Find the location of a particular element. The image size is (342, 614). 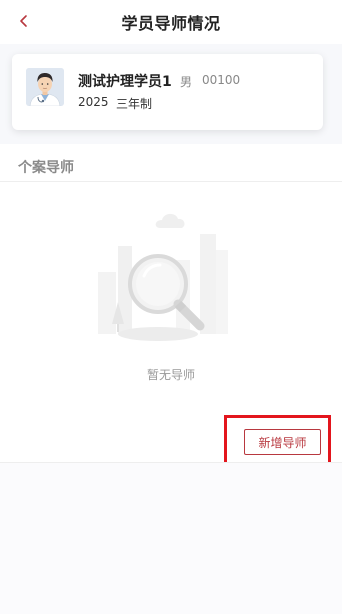

page-title: 学员导师情况 is located at coordinates (171, 23).